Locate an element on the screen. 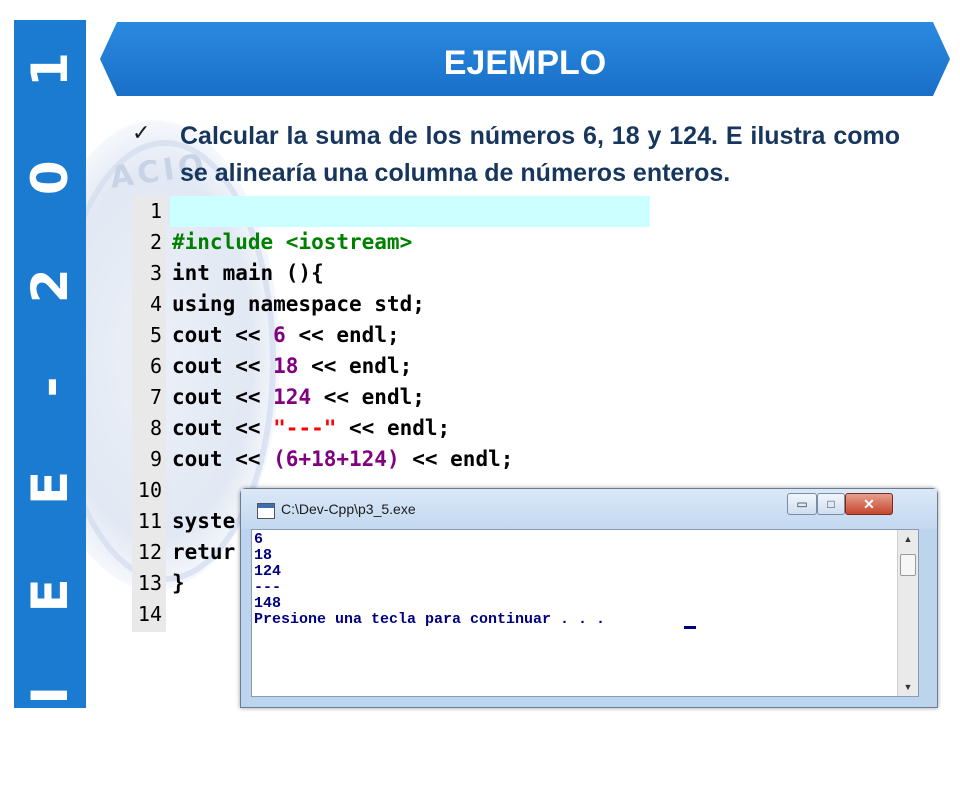 The width and height of the screenshot is (960, 812). text-cursor is located at coordinates (690, 627).